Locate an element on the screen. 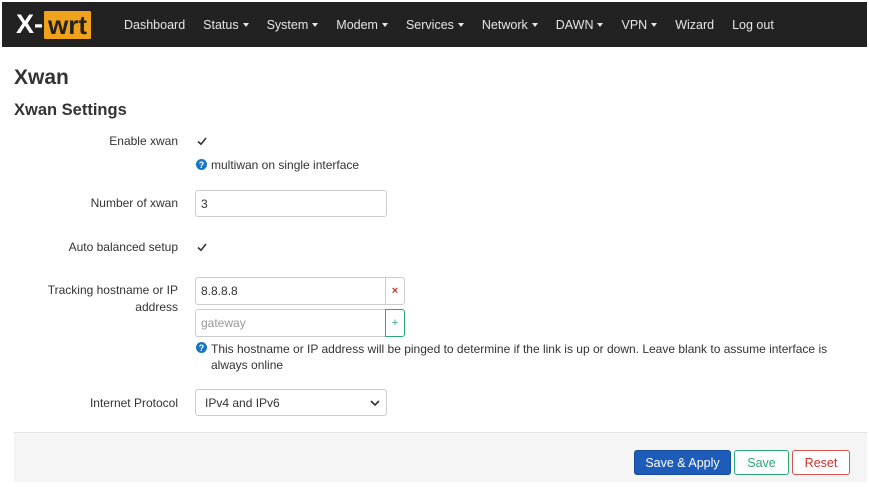 The image size is (869, 487). add-host-button: + is located at coordinates (395, 323).